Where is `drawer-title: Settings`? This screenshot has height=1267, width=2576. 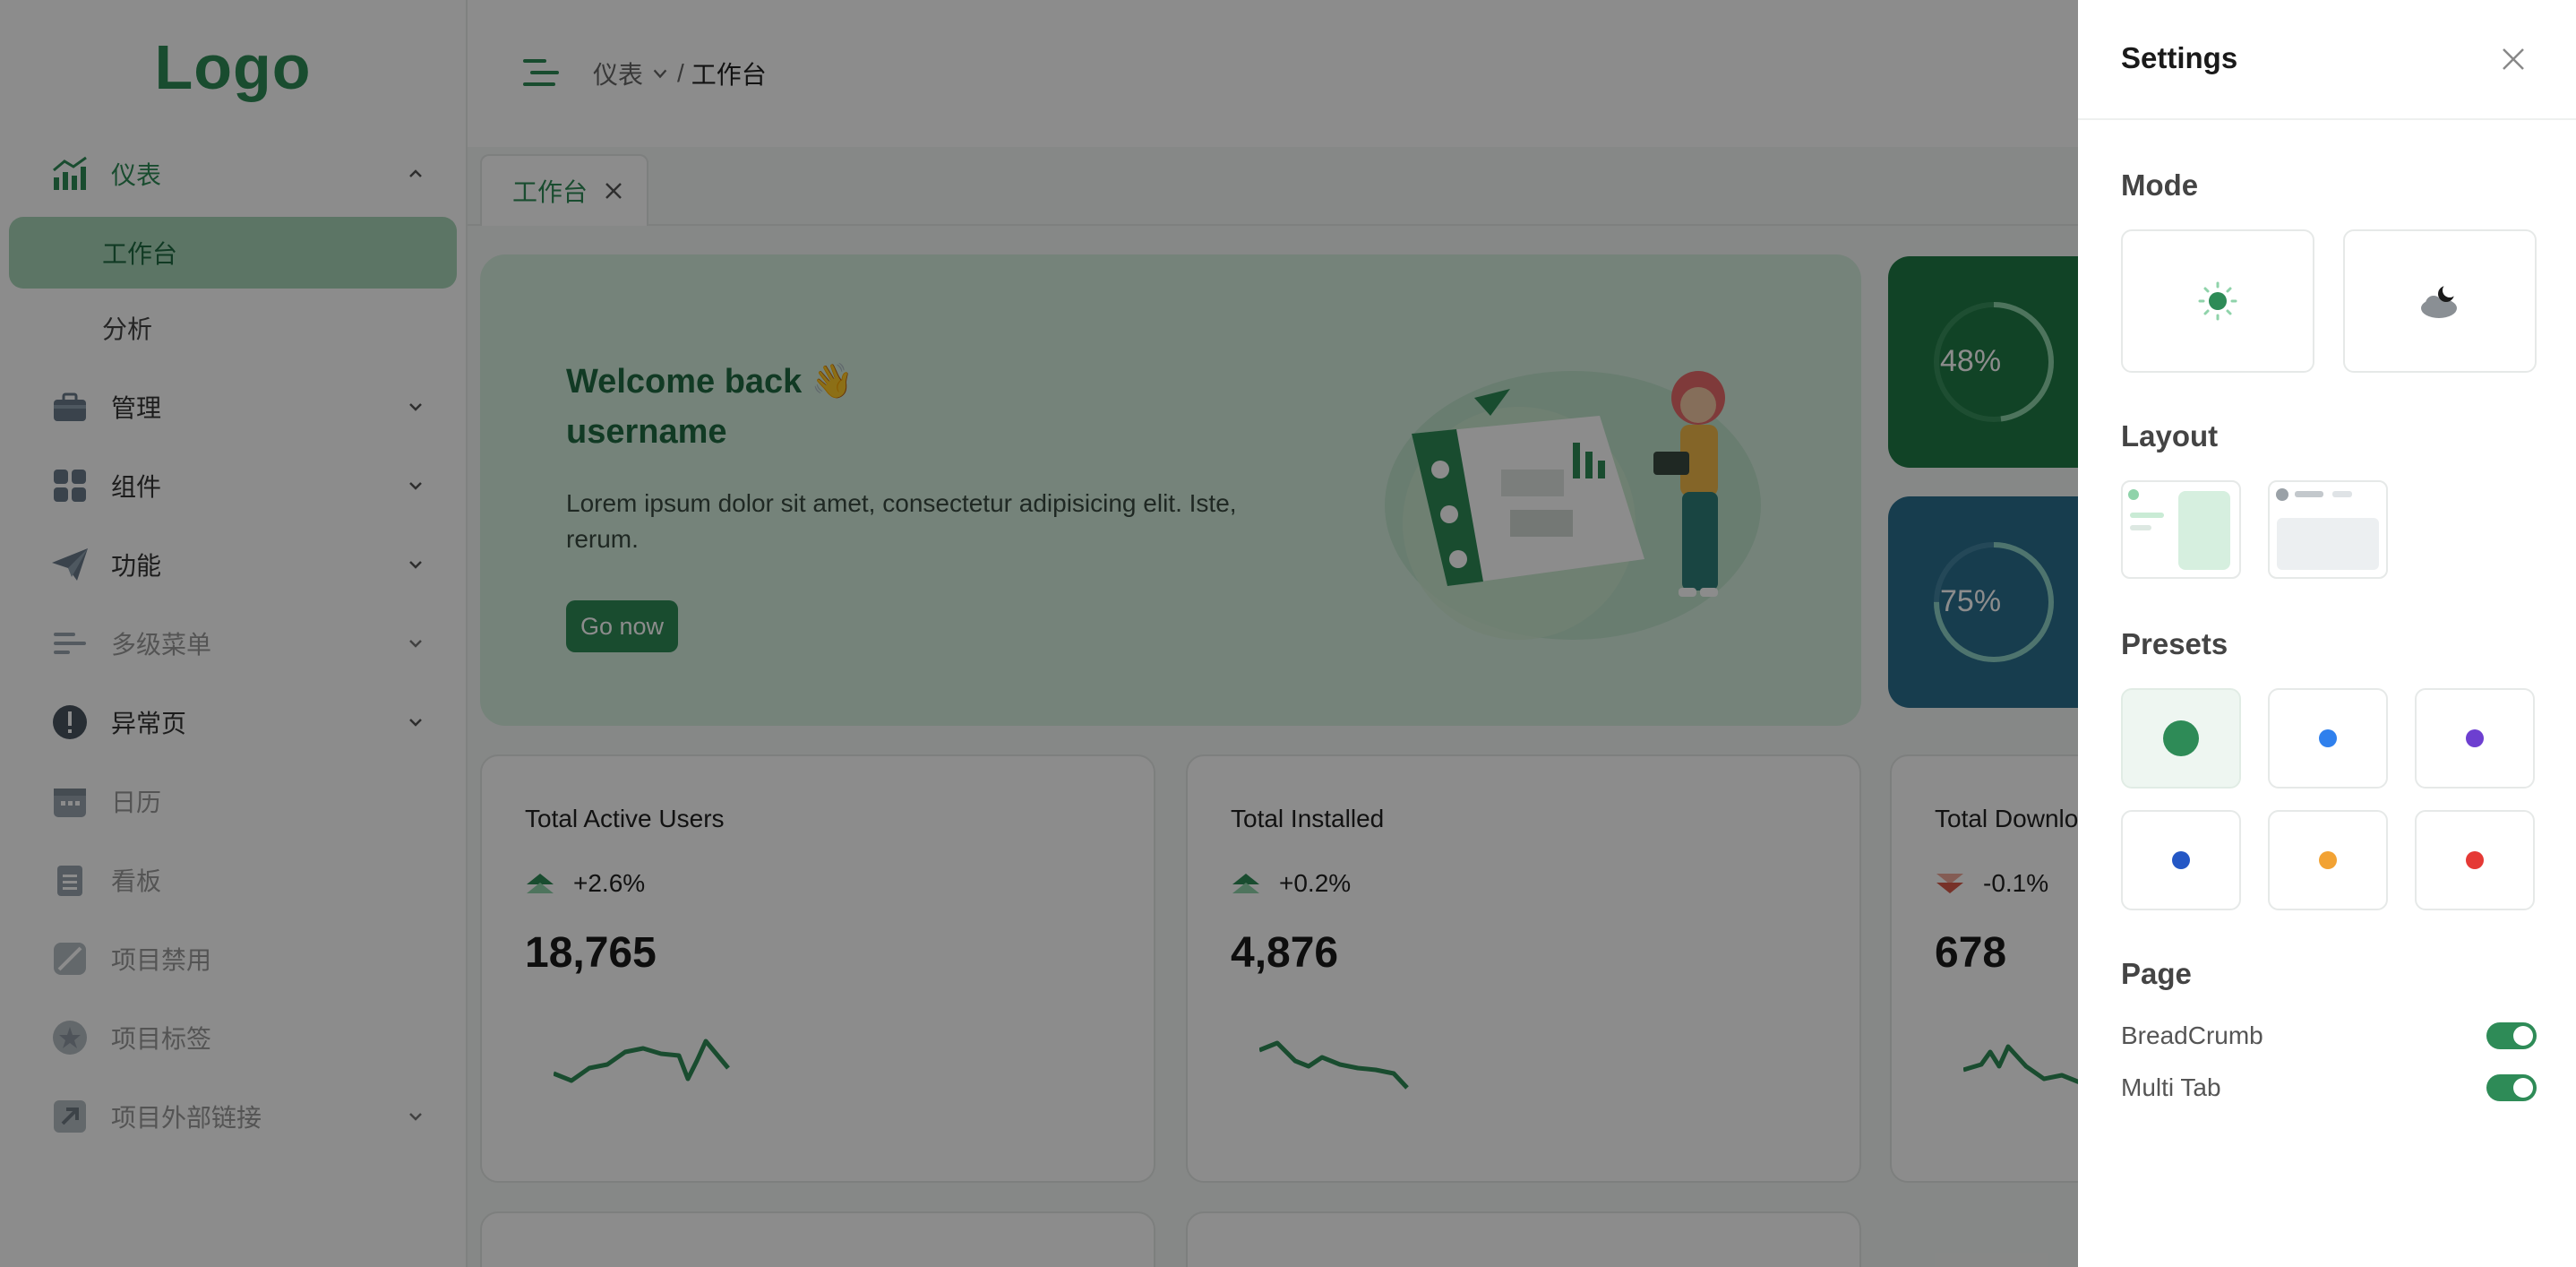 drawer-title: Settings is located at coordinates (2179, 58).